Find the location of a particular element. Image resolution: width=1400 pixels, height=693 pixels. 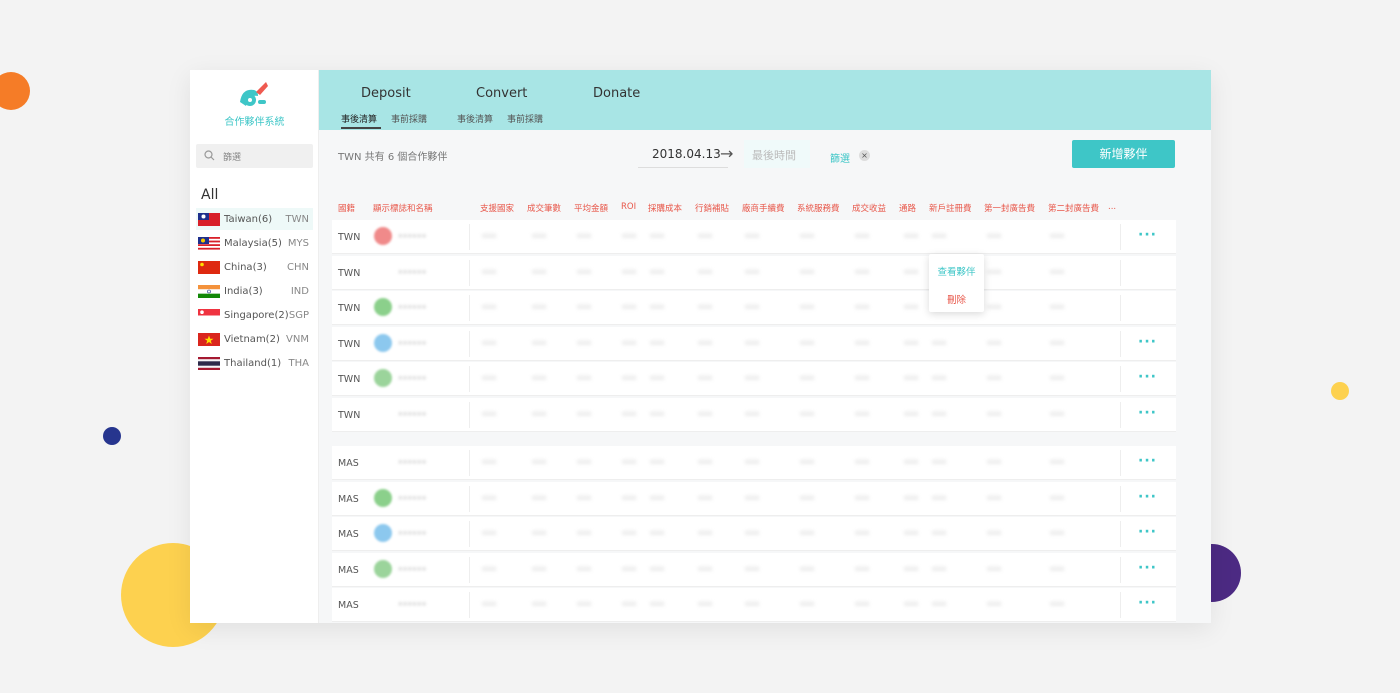

column-header: 行銷補貼 is located at coordinates (712, 208).